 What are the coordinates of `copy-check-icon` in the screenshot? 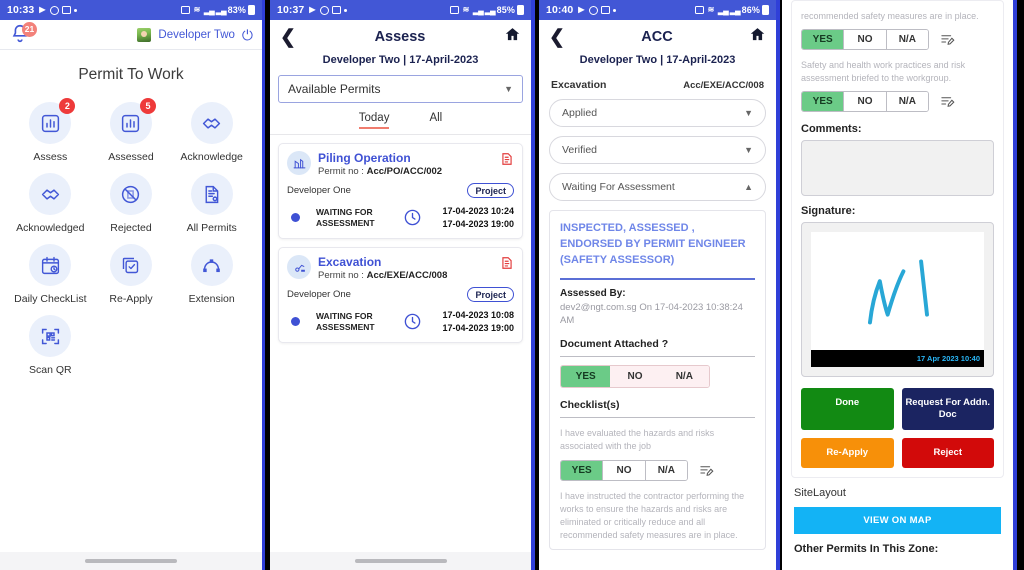 It's located at (130, 265).